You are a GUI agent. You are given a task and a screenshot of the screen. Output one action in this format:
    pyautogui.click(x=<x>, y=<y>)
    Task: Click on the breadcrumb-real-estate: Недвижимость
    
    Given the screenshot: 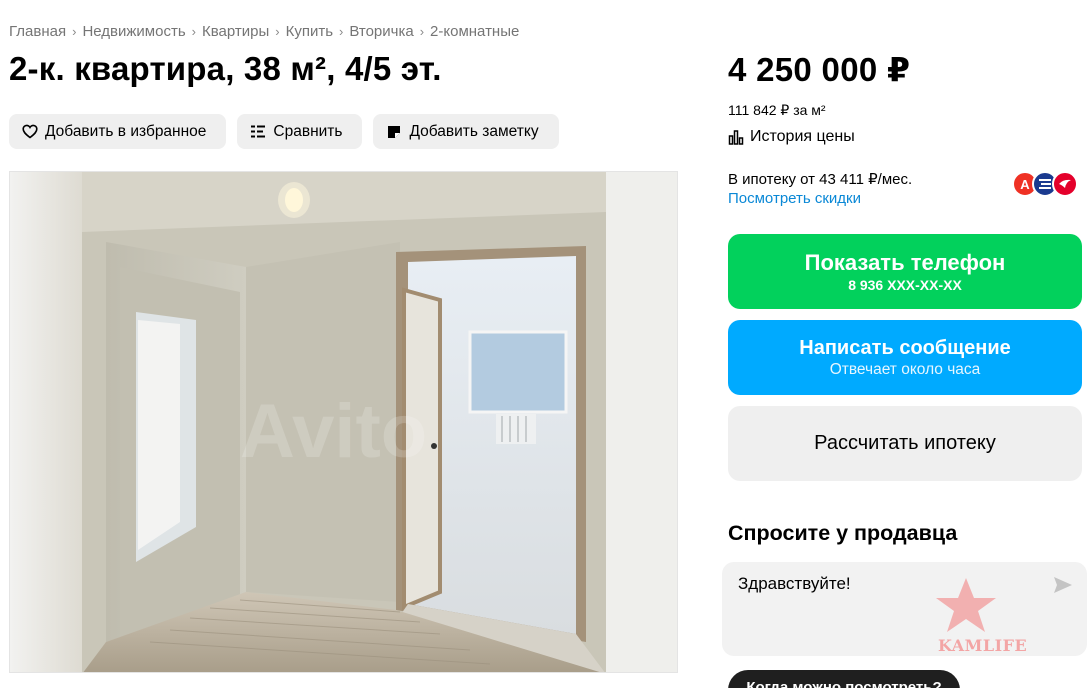 What is the action you would take?
    pyautogui.click(x=133, y=31)
    